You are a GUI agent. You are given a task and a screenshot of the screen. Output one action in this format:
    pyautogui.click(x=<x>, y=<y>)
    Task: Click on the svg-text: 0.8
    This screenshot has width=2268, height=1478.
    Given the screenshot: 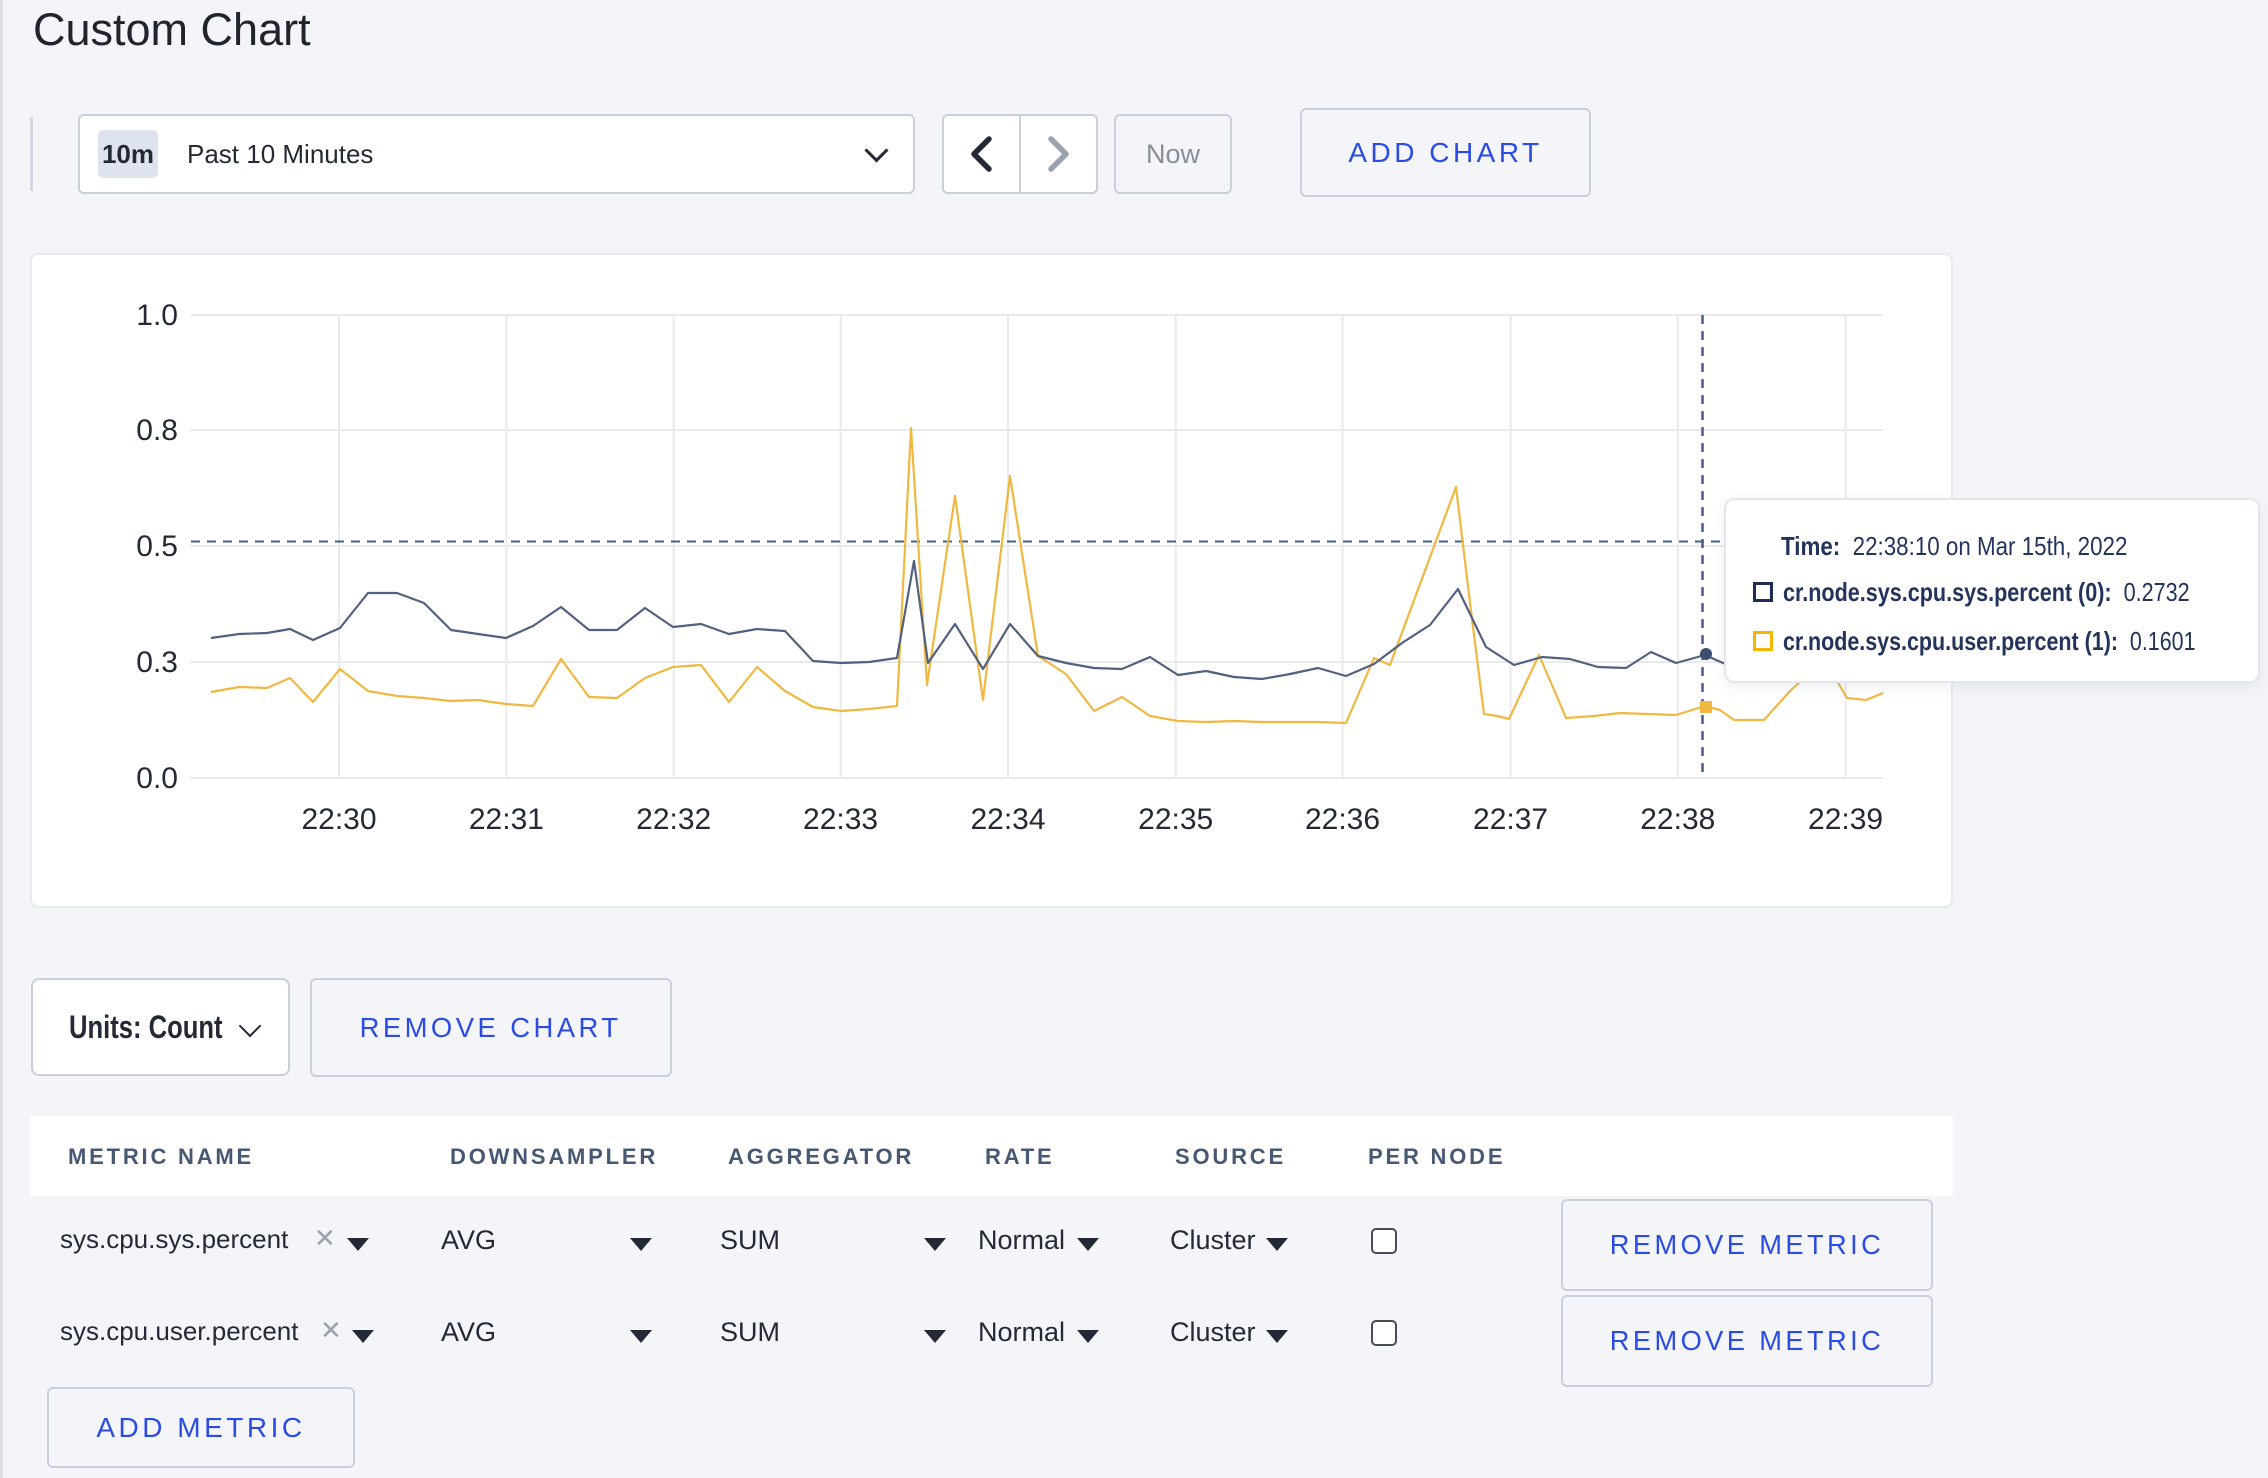 What is the action you would take?
    pyautogui.click(x=157, y=430)
    